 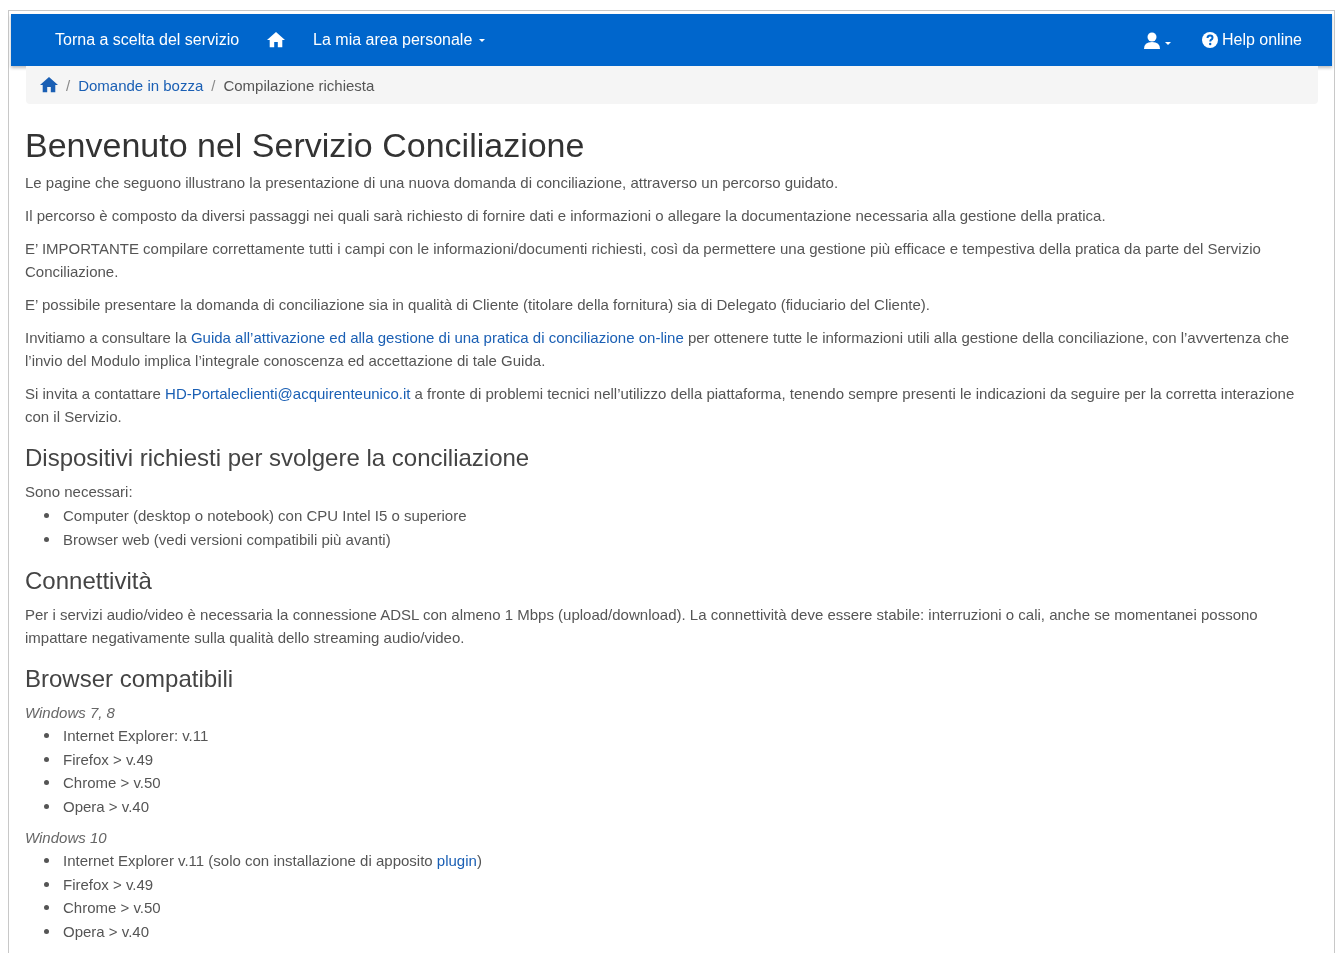 What do you see at coordinates (66, 838) in the screenshot?
I see `os-label: Windows 10` at bounding box center [66, 838].